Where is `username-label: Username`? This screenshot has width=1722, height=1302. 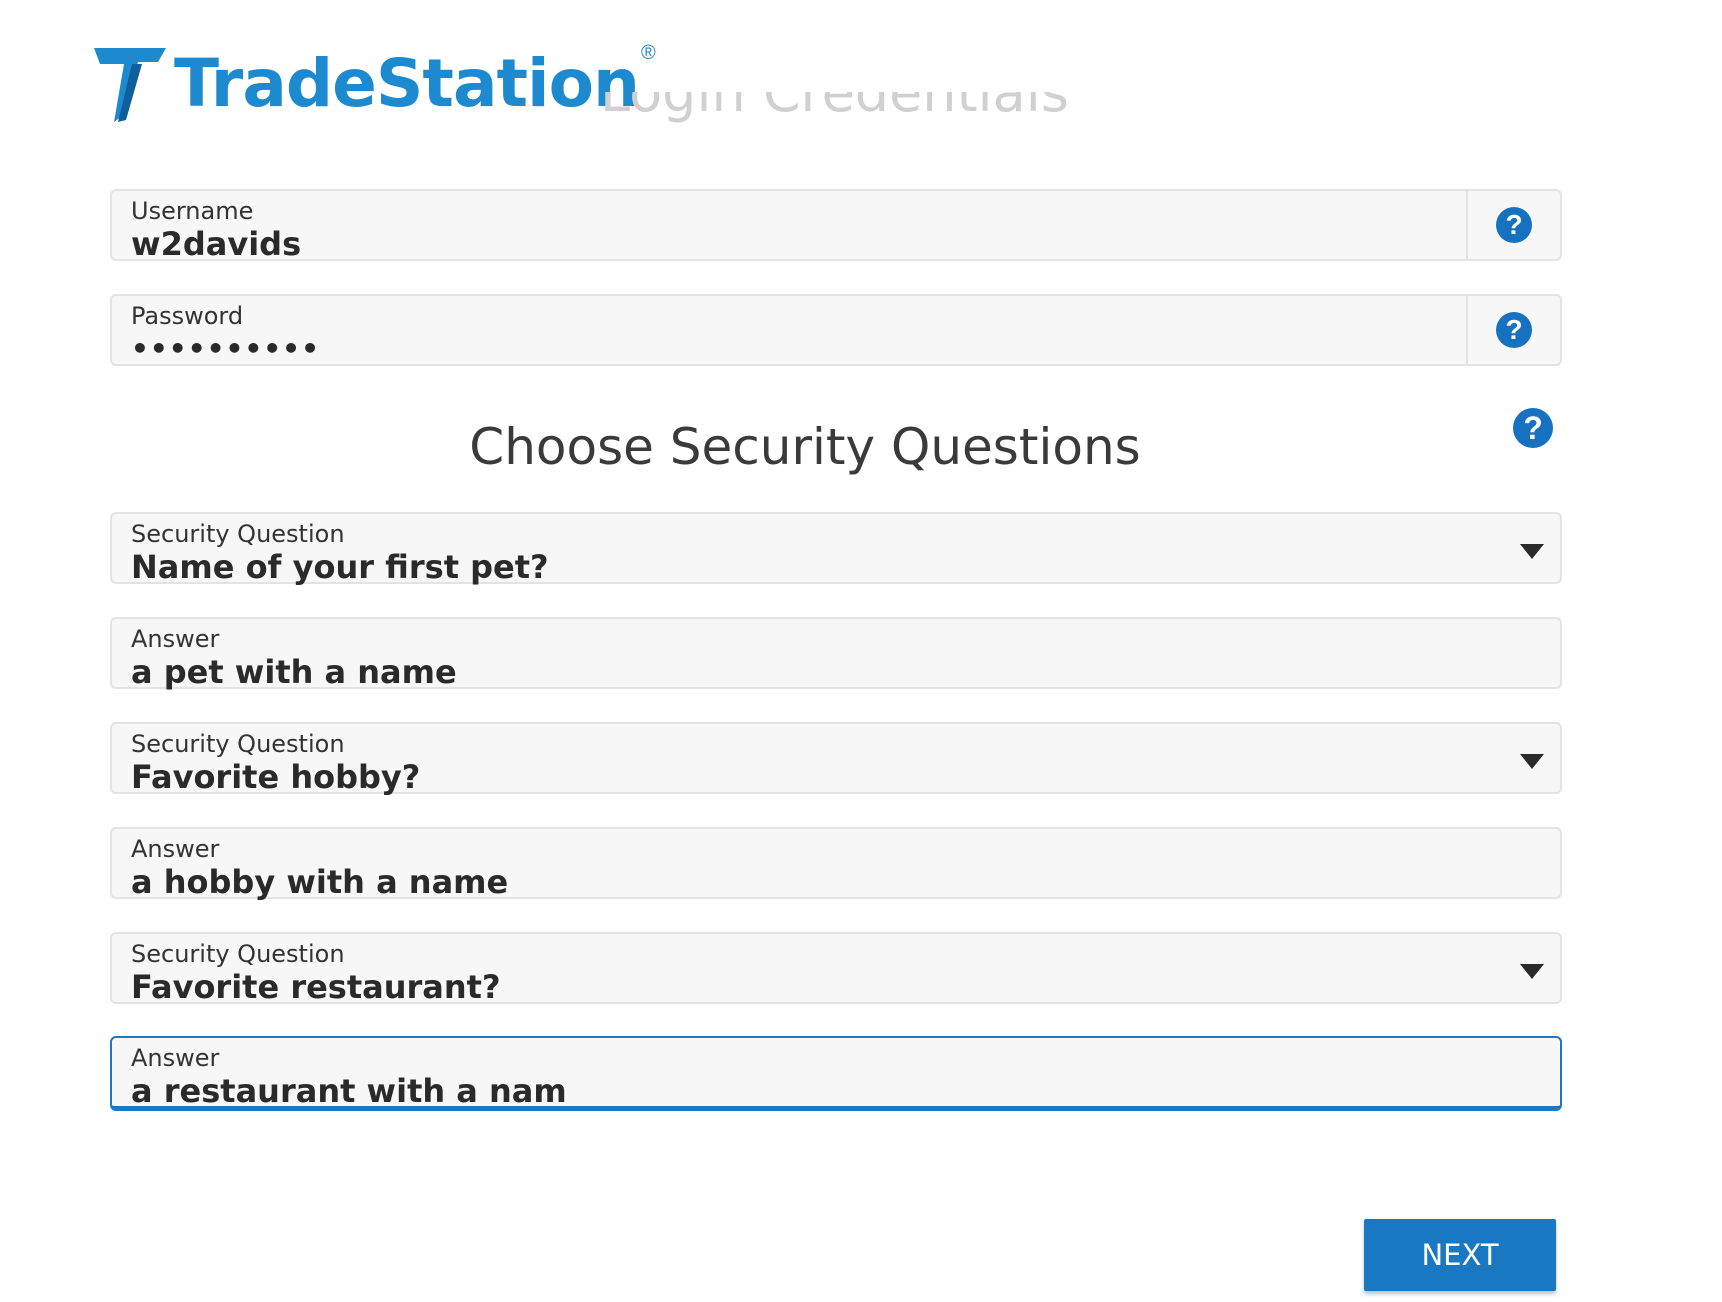
username-label: Username is located at coordinates (192, 211).